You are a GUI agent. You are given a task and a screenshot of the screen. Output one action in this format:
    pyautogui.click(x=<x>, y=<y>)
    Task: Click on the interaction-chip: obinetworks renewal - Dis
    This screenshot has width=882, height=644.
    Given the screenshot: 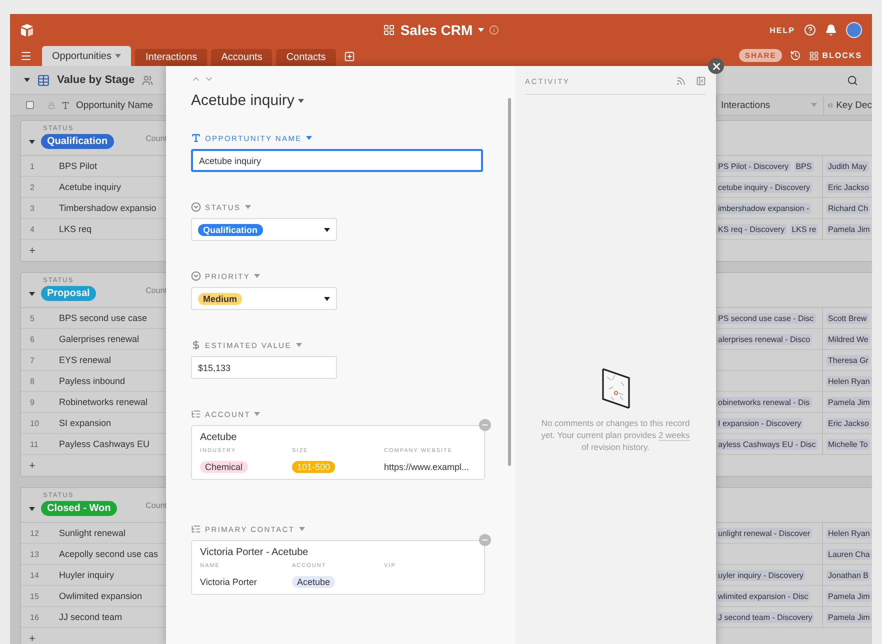 What is the action you would take?
    pyautogui.click(x=764, y=402)
    